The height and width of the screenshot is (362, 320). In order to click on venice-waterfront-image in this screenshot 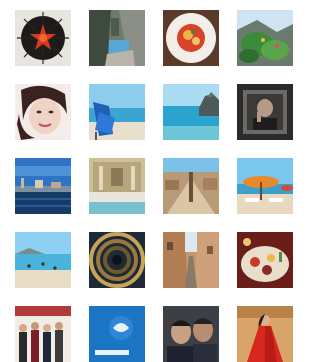, I will do `click(43, 186)`.